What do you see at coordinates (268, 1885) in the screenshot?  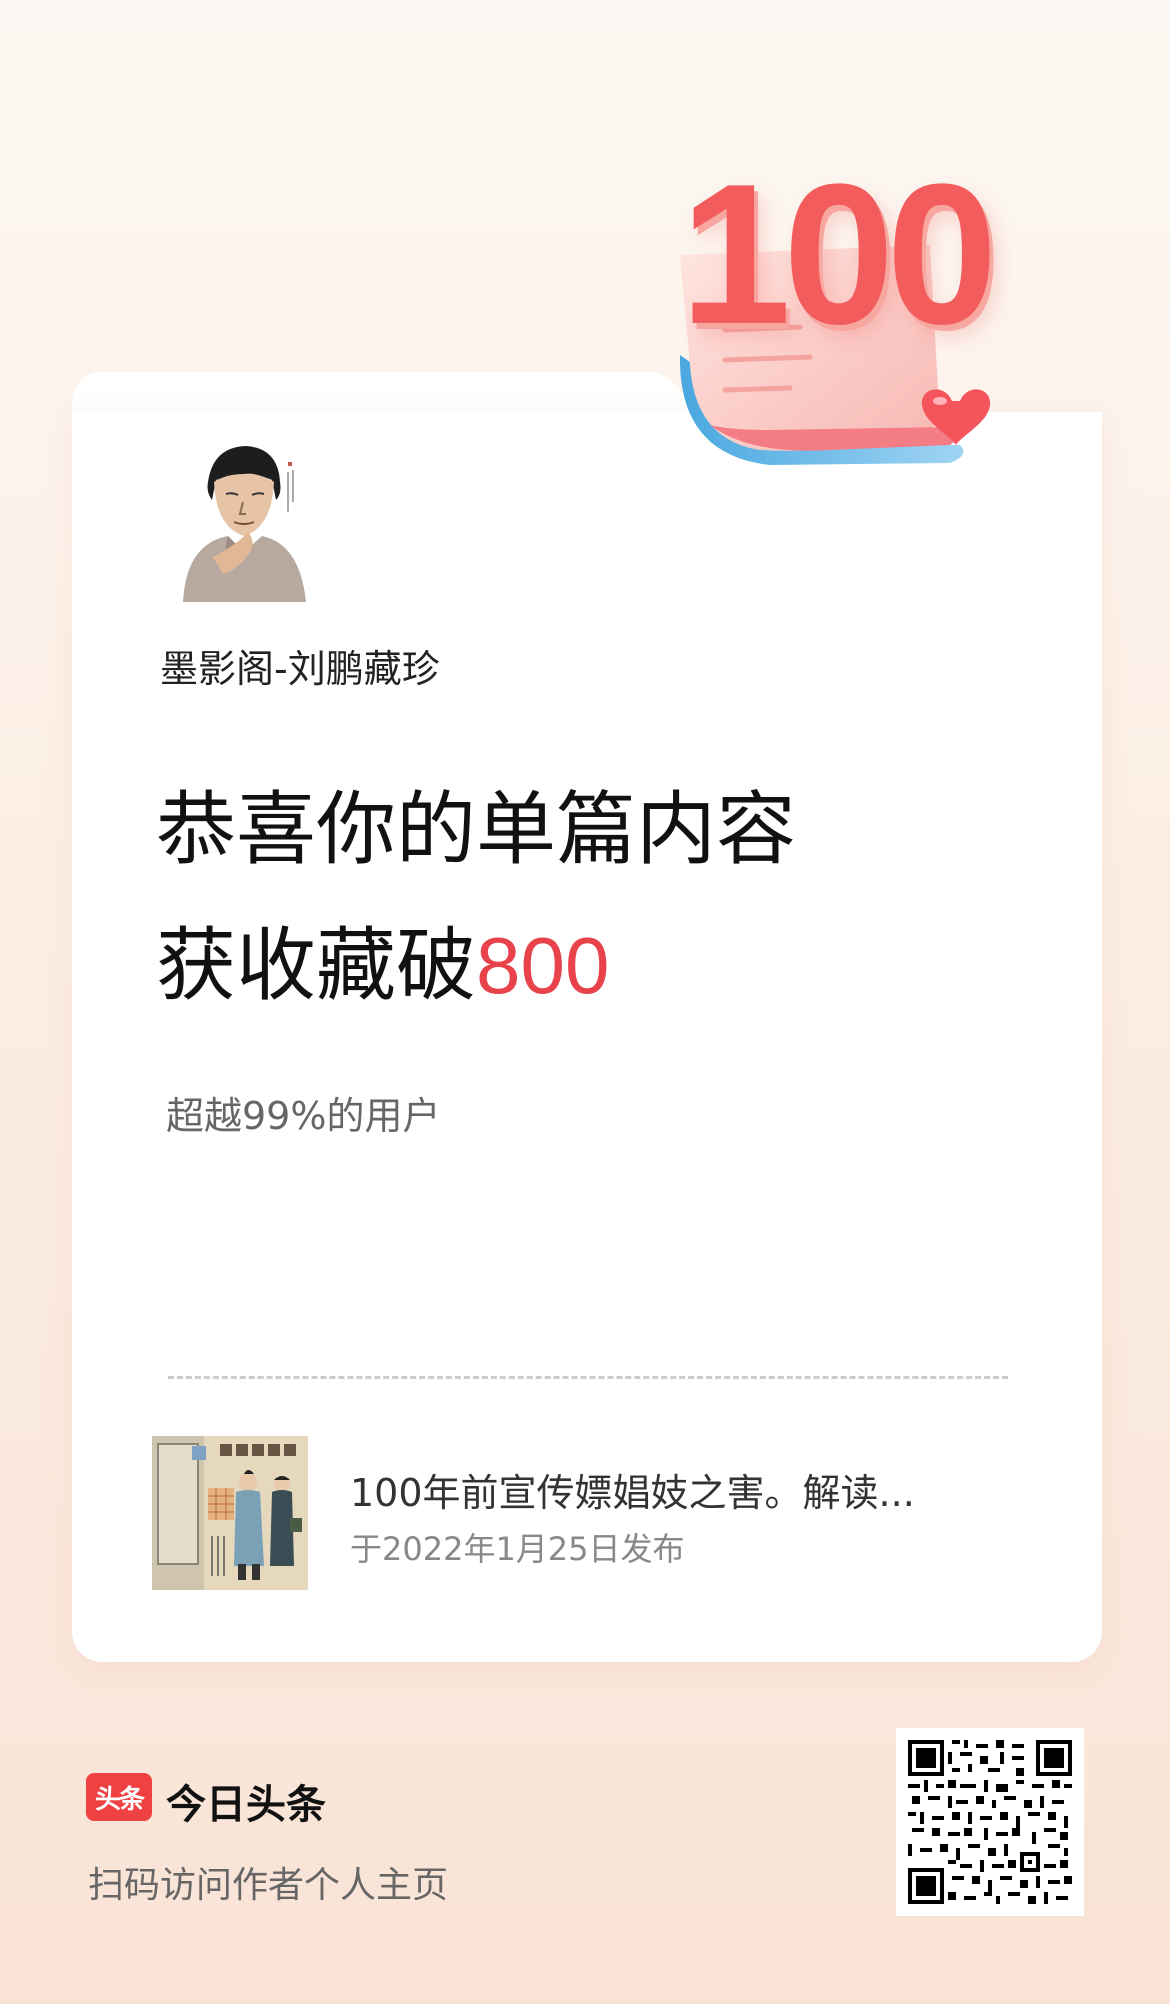 I see `scan-hint: 扫码访问作者个人主页` at bounding box center [268, 1885].